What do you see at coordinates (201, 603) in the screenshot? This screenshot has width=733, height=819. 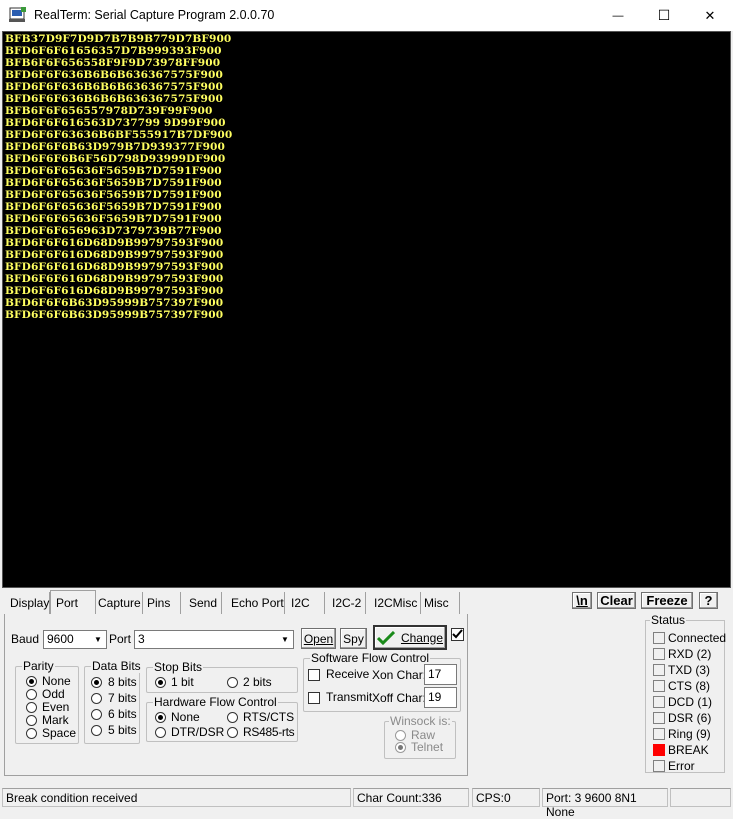 I see `tab-send: Send` at bounding box center [201, 603].